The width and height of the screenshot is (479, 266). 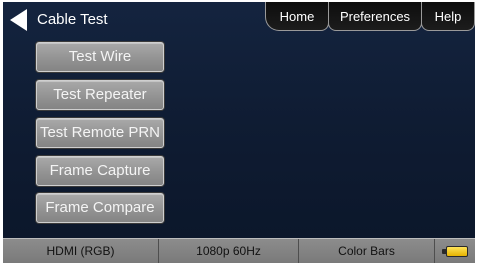 I want to click on status-bar: HDMI (RGB) 1080p 60Hz Color Bars, so click(x=239, y=250).